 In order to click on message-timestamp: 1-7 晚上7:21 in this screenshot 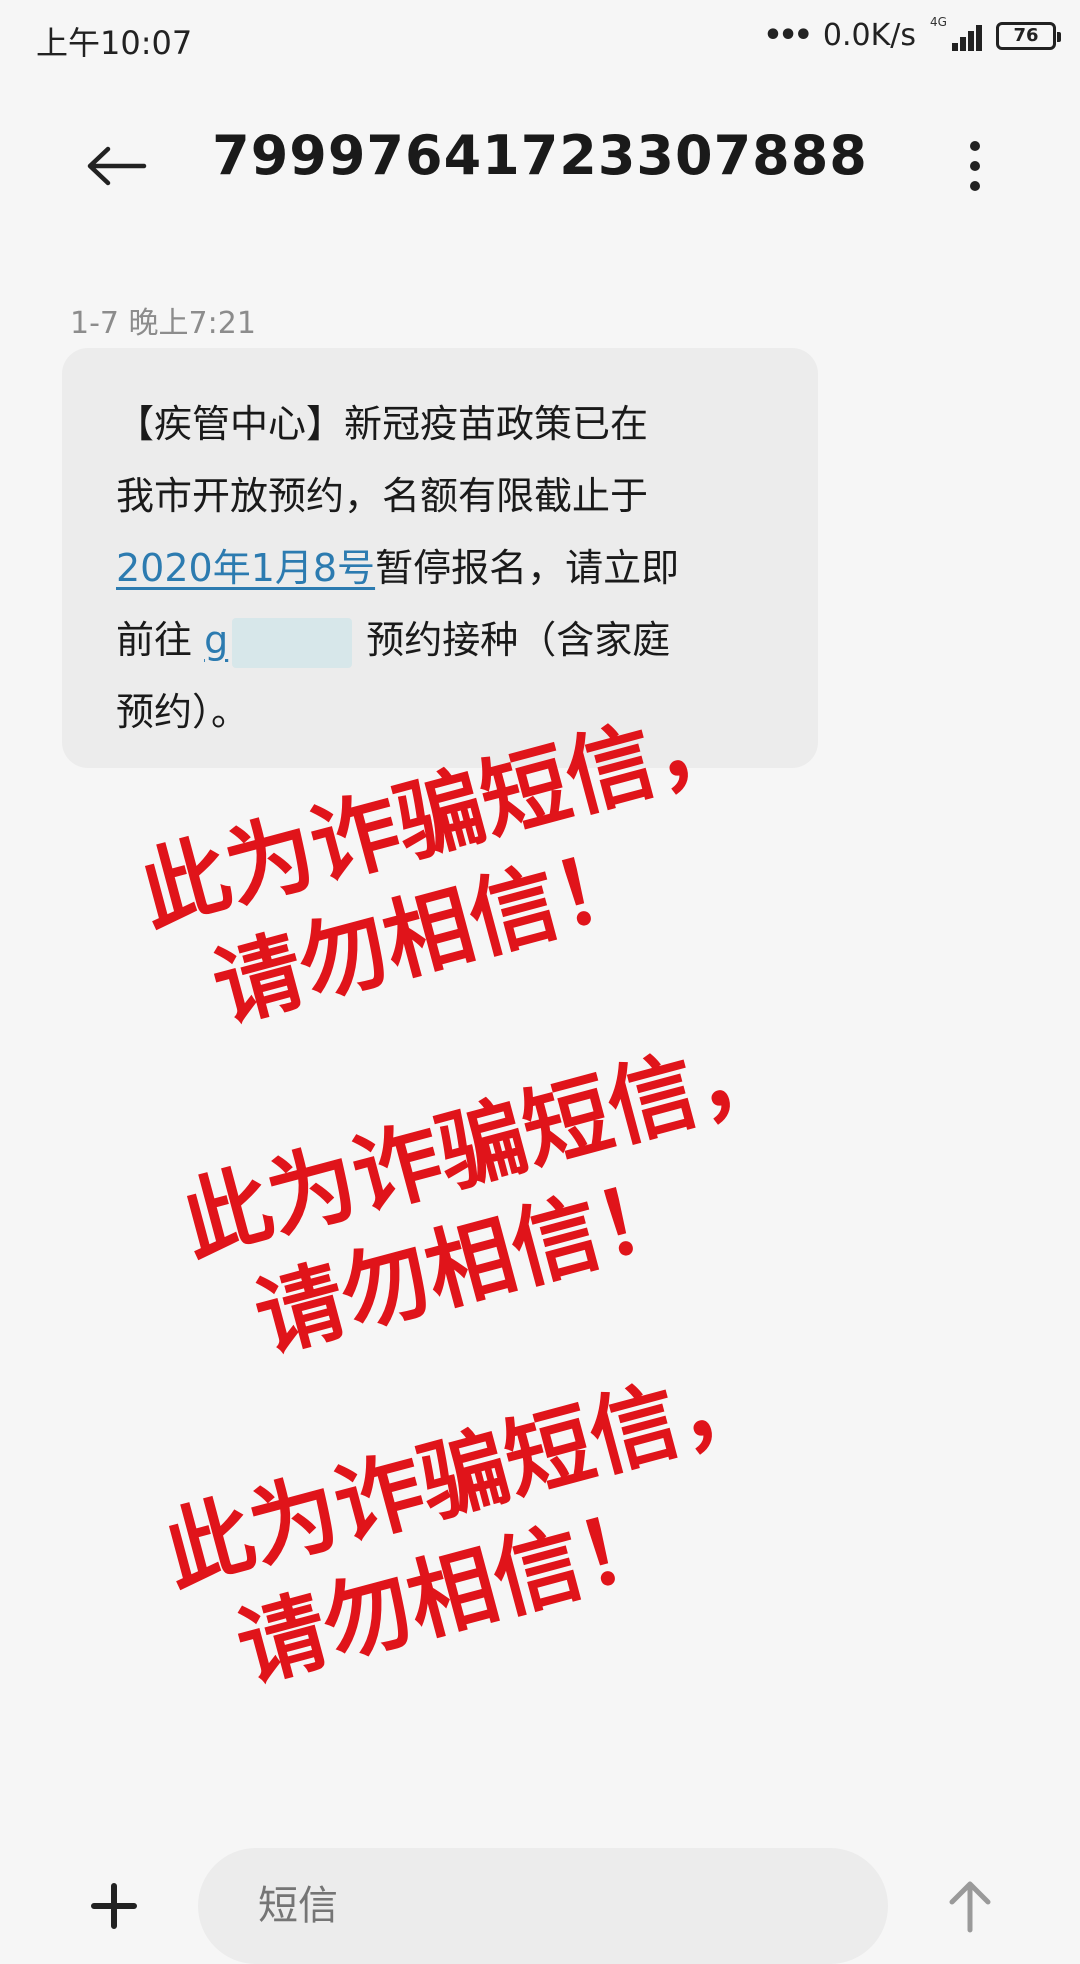, I will do `click(163, 323)`.